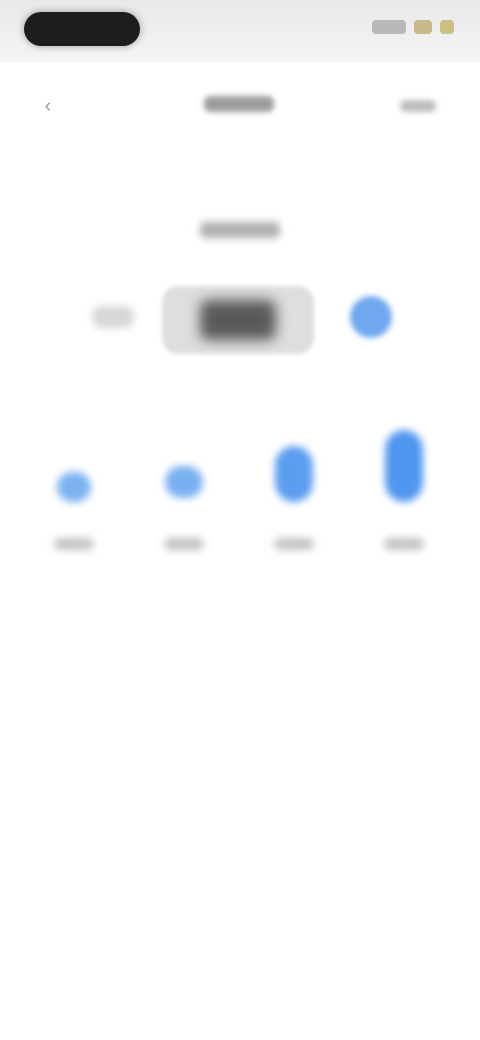  I want to click on top-app-bar: ‹, so click(240, 105).